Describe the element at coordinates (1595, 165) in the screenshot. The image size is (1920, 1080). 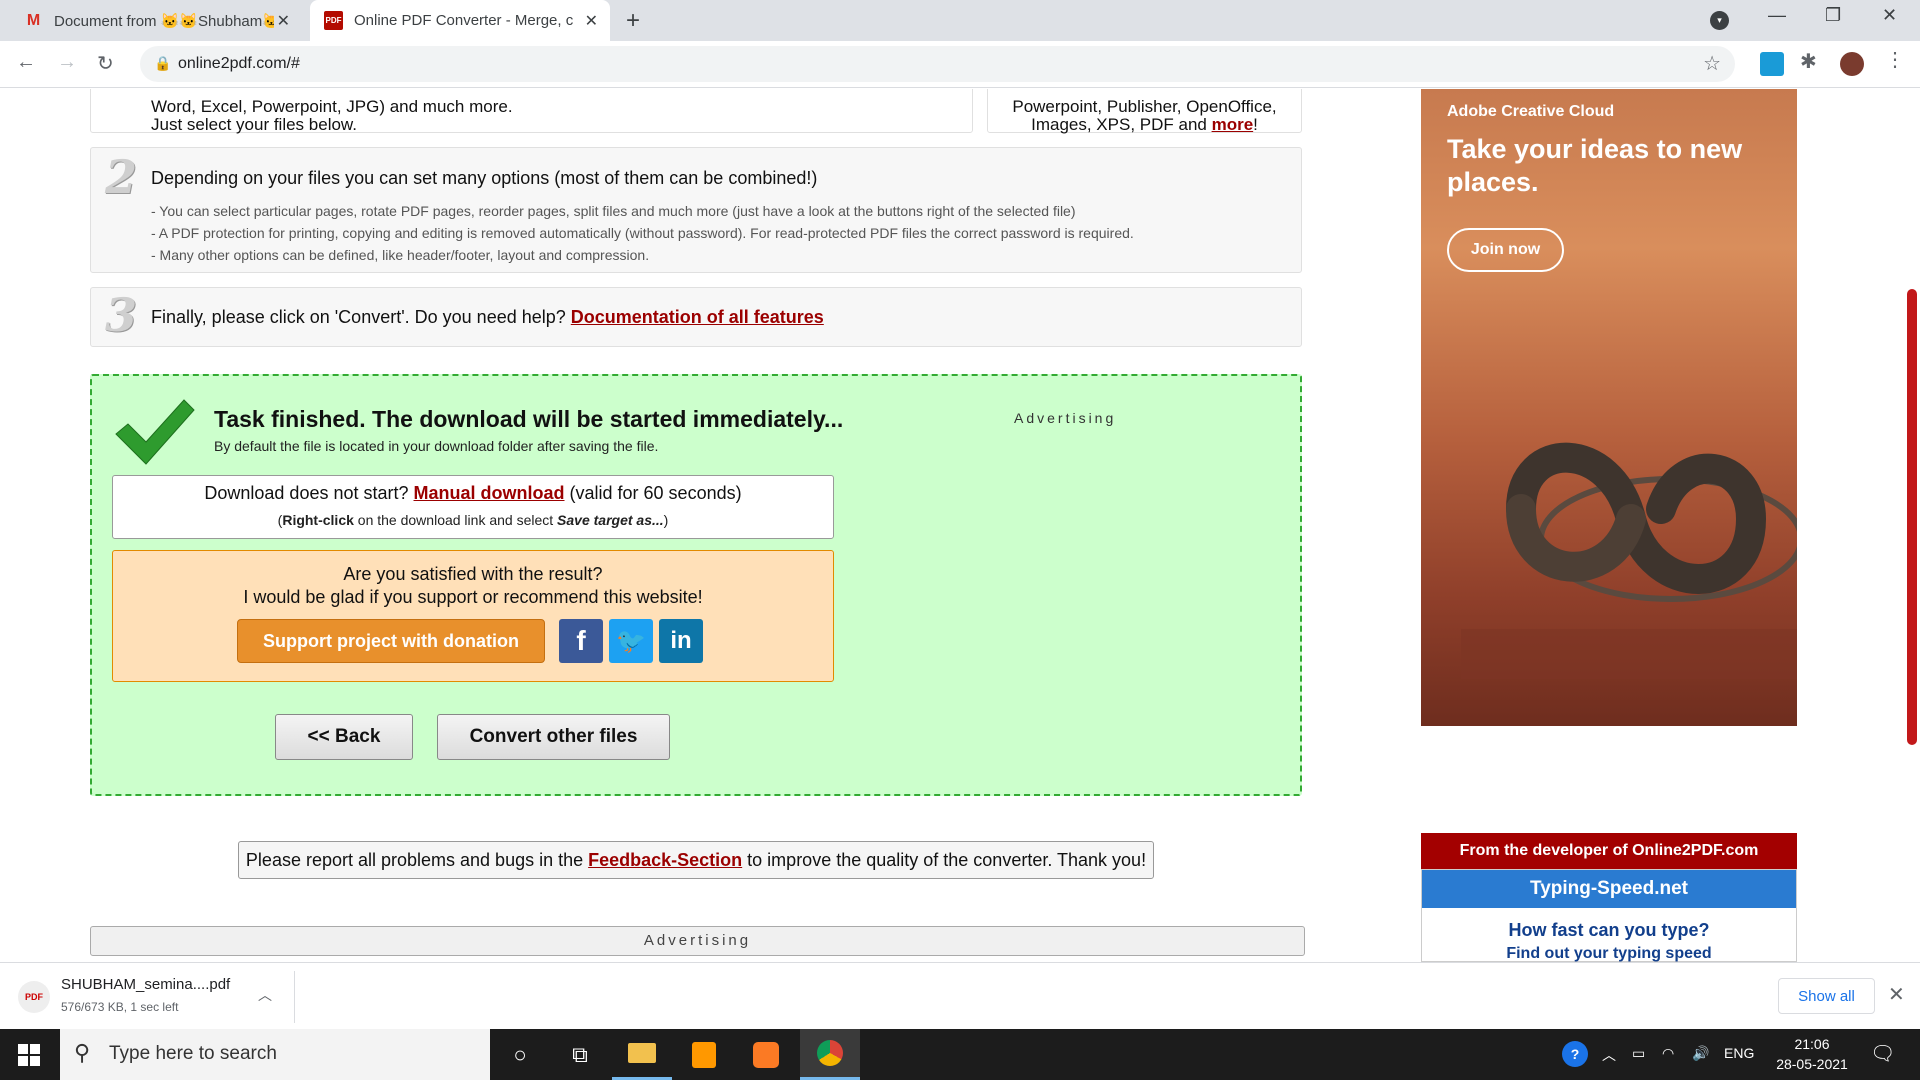
I see `ad-headline: Take your ideas to new places.` at that location.